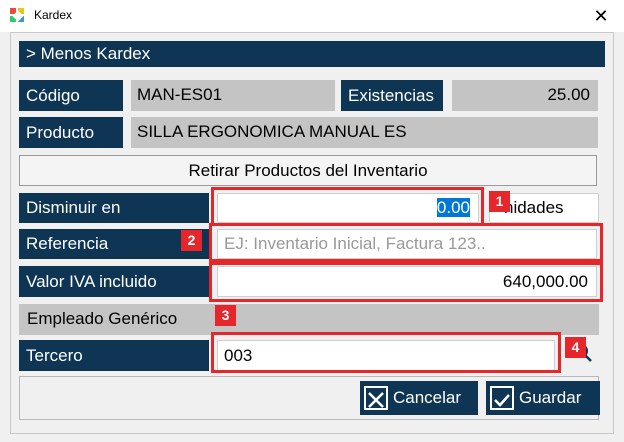 This screenshot has width=624, height=442. What do you see at coordinates (191, 240) in the screenshot?
I see `annotation-badge-2: 2` at bounding box center [191, 240].